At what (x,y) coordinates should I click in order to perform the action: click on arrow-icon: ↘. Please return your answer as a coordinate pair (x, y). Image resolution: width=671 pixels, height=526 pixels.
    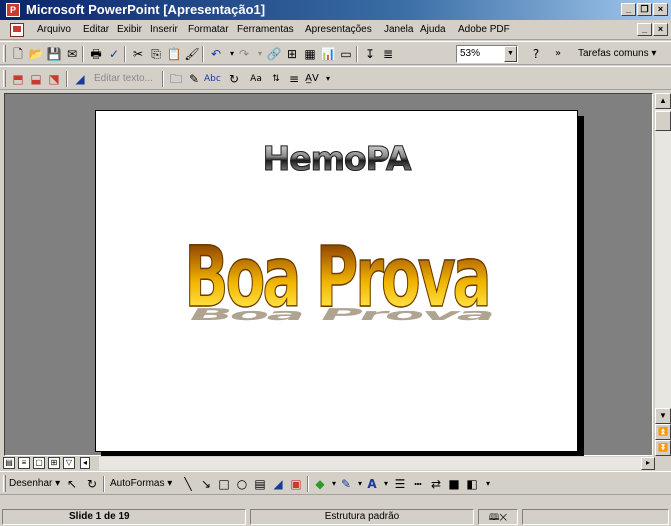
    Looking at the image, I should click on (206, 484).